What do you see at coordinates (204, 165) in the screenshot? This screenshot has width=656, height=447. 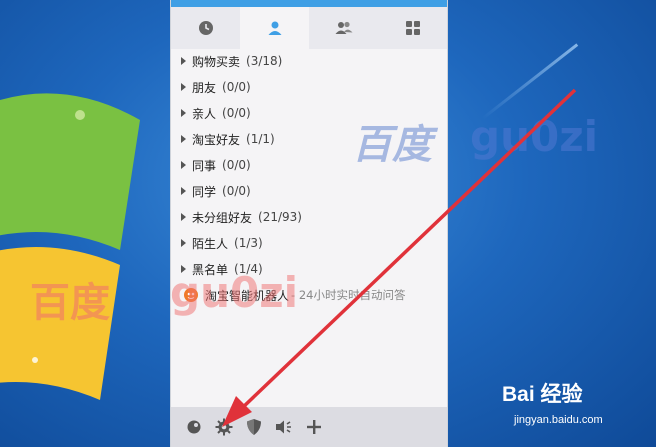 I see `group-name: 同事` at bounding box center [204, 165].